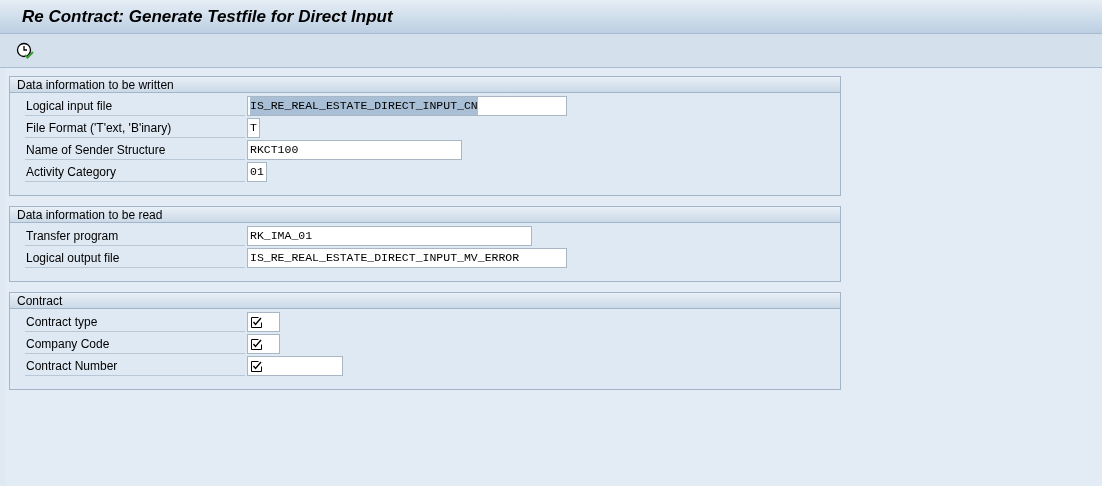  I want to click on field-label: Transfer program, so click(135, 236).